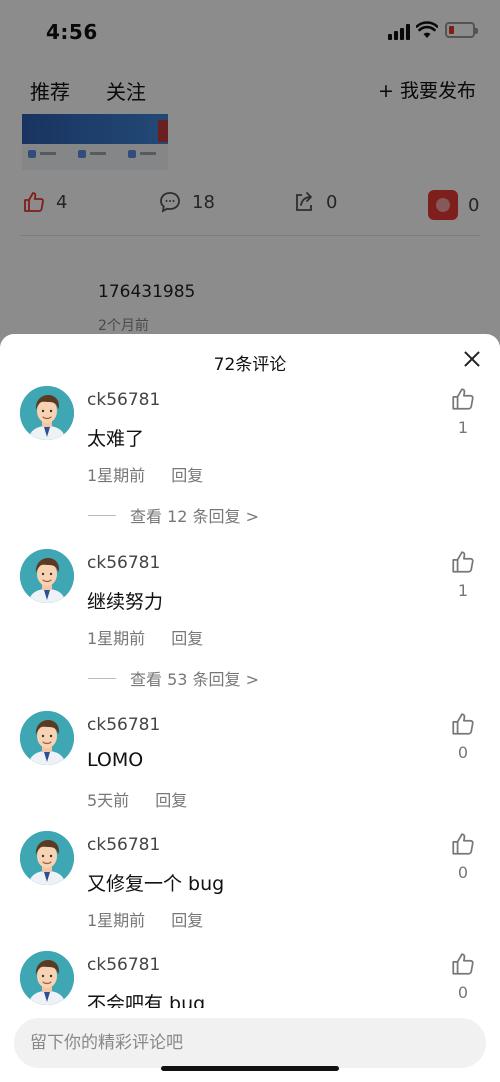 The height and width of the screenshot is (1082, 500). Describe the element at coordinates (195, 516) in the screenshot. I see `view-replies-label: 查看 12 条回复 >` at that location.